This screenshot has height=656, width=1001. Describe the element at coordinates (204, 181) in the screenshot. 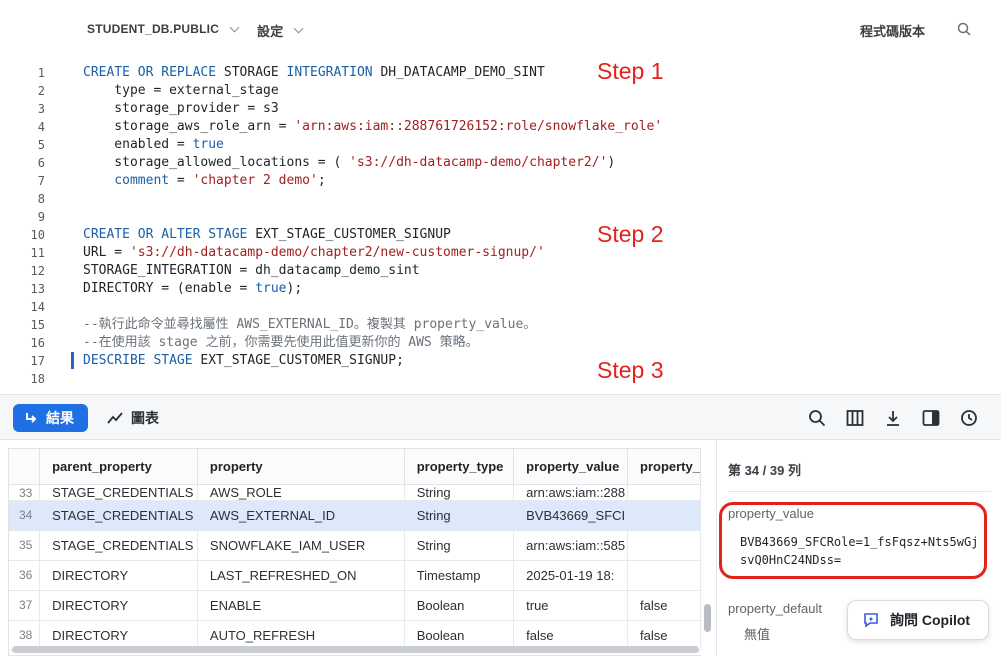

I see `code-text: comment = 'chapter 2 demo';` at that location.